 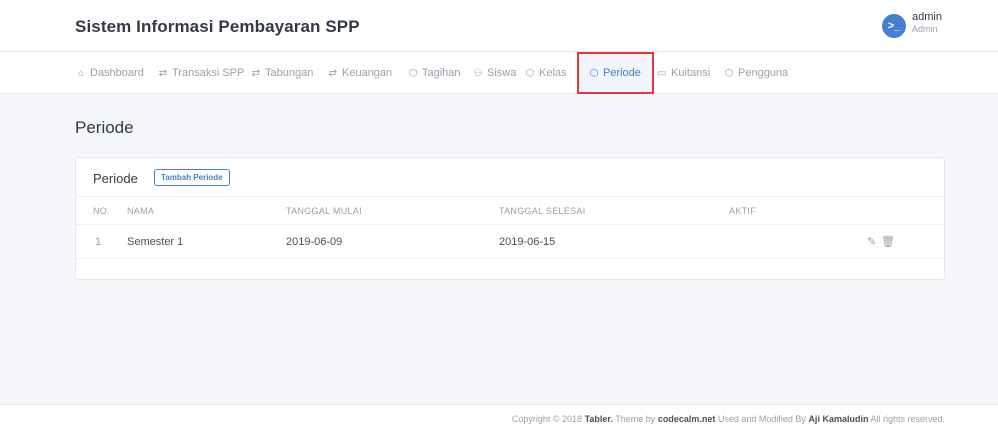 What do you see at coordinates (925, 29) in the screenshot?
I see `user-role: Admin` at bounding box center [925, 29].